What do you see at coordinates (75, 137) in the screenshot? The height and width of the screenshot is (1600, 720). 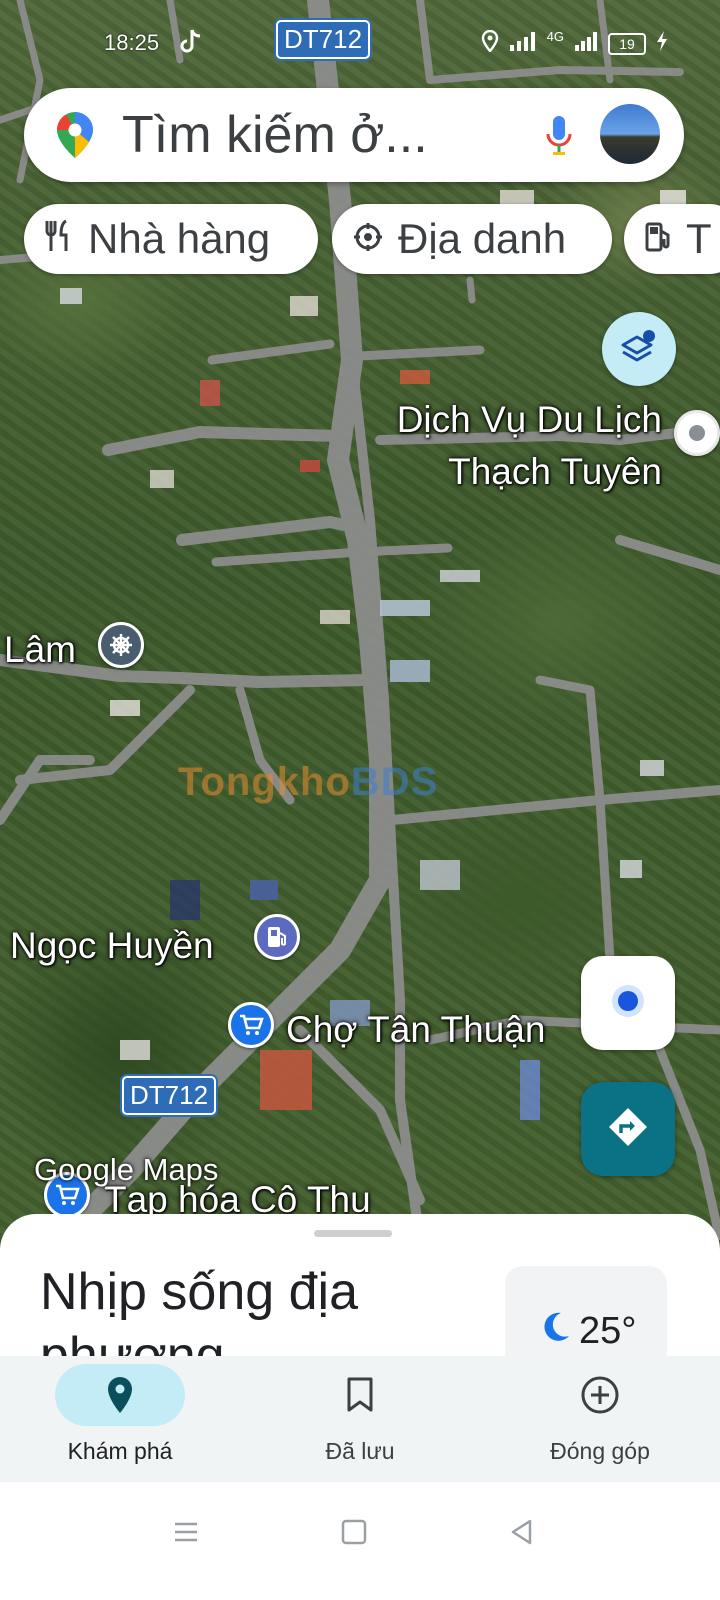 I see `google-maps-pin-icon` at bounding box center [75, 137].